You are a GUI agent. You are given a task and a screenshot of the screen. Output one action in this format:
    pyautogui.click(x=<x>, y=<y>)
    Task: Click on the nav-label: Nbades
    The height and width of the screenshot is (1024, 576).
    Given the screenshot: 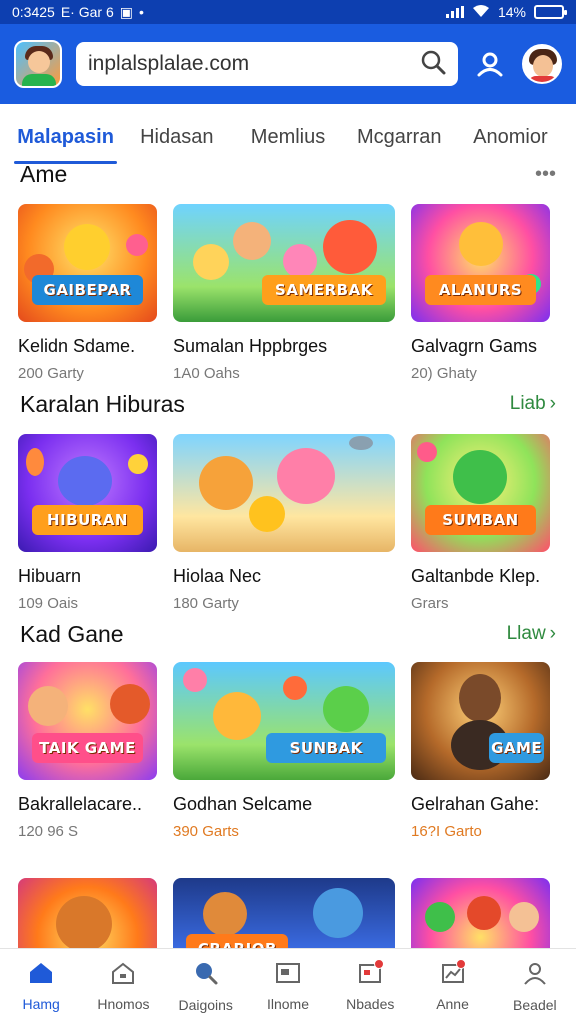 What is the action you would take?
    pyautogui.click(x=370, y=1004)
    